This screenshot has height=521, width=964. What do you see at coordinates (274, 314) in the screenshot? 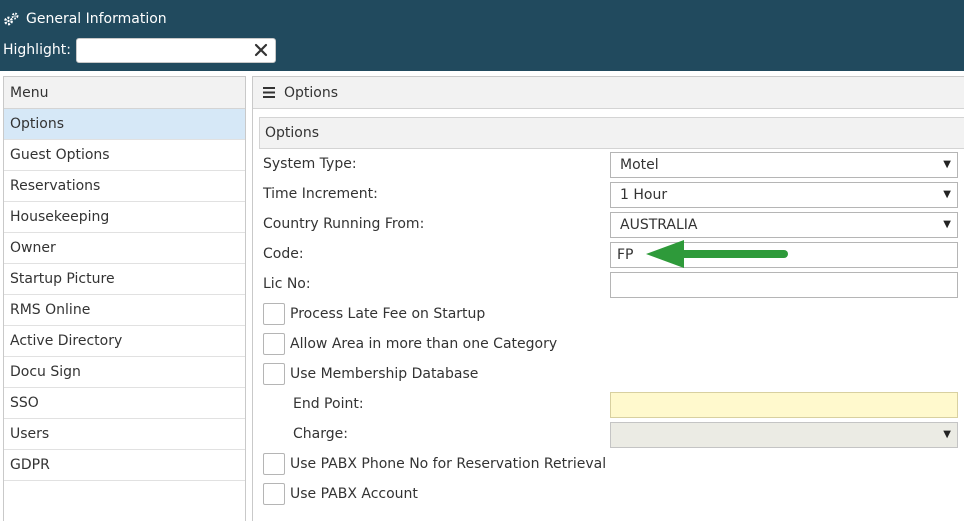
I see `late-fee-checkbox` at bounding box center [274, 314].